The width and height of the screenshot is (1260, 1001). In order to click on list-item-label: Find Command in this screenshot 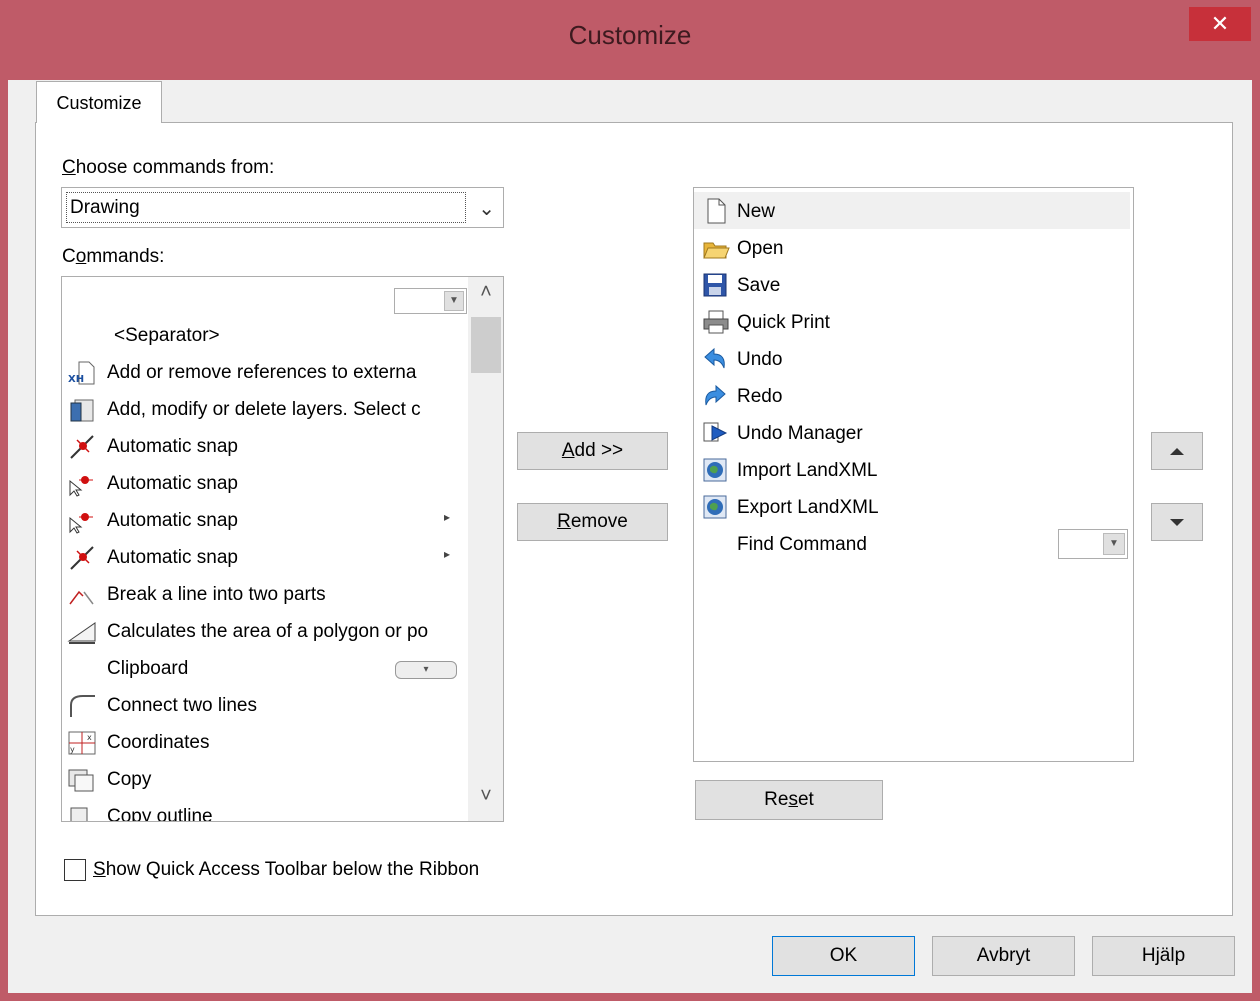, I will do `click(802, 544)`.